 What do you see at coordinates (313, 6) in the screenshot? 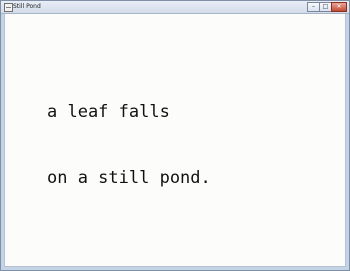
I see `minimize-icon: –` at bounding box center [313, 6].